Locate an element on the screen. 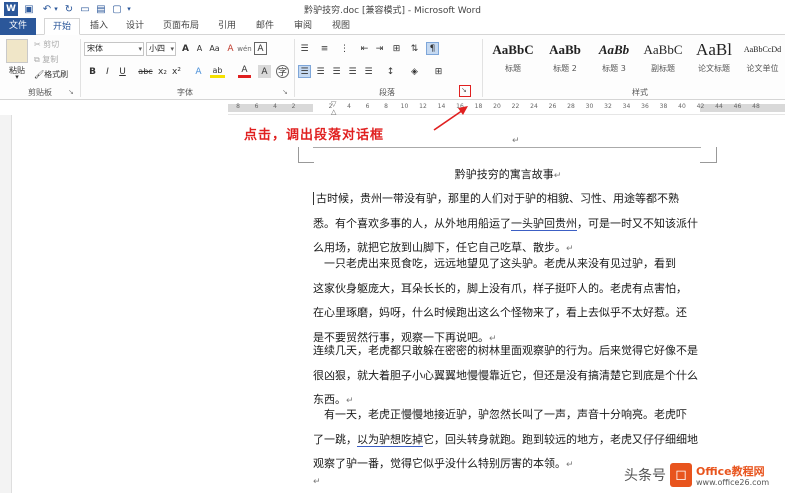  font-size-combo: 小四 ▾ is located at coordinates (161, 49).